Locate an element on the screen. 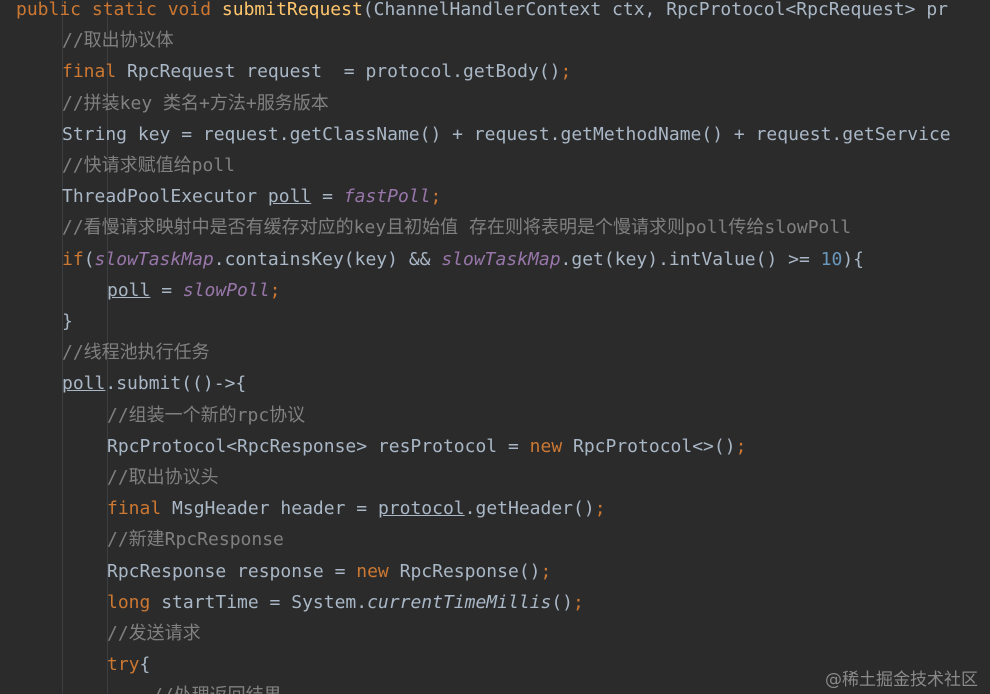 This screenshot has width=990, height=694. code-token: ){ is located at coordinates (853, 259).